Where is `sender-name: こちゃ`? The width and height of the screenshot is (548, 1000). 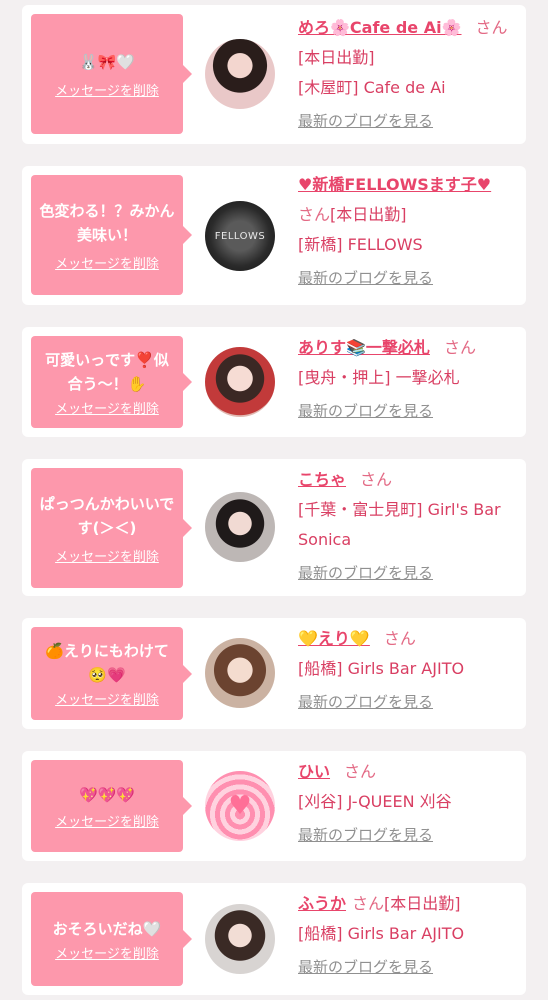
sender-name: こちゃ is located at coordinates (322, 479).